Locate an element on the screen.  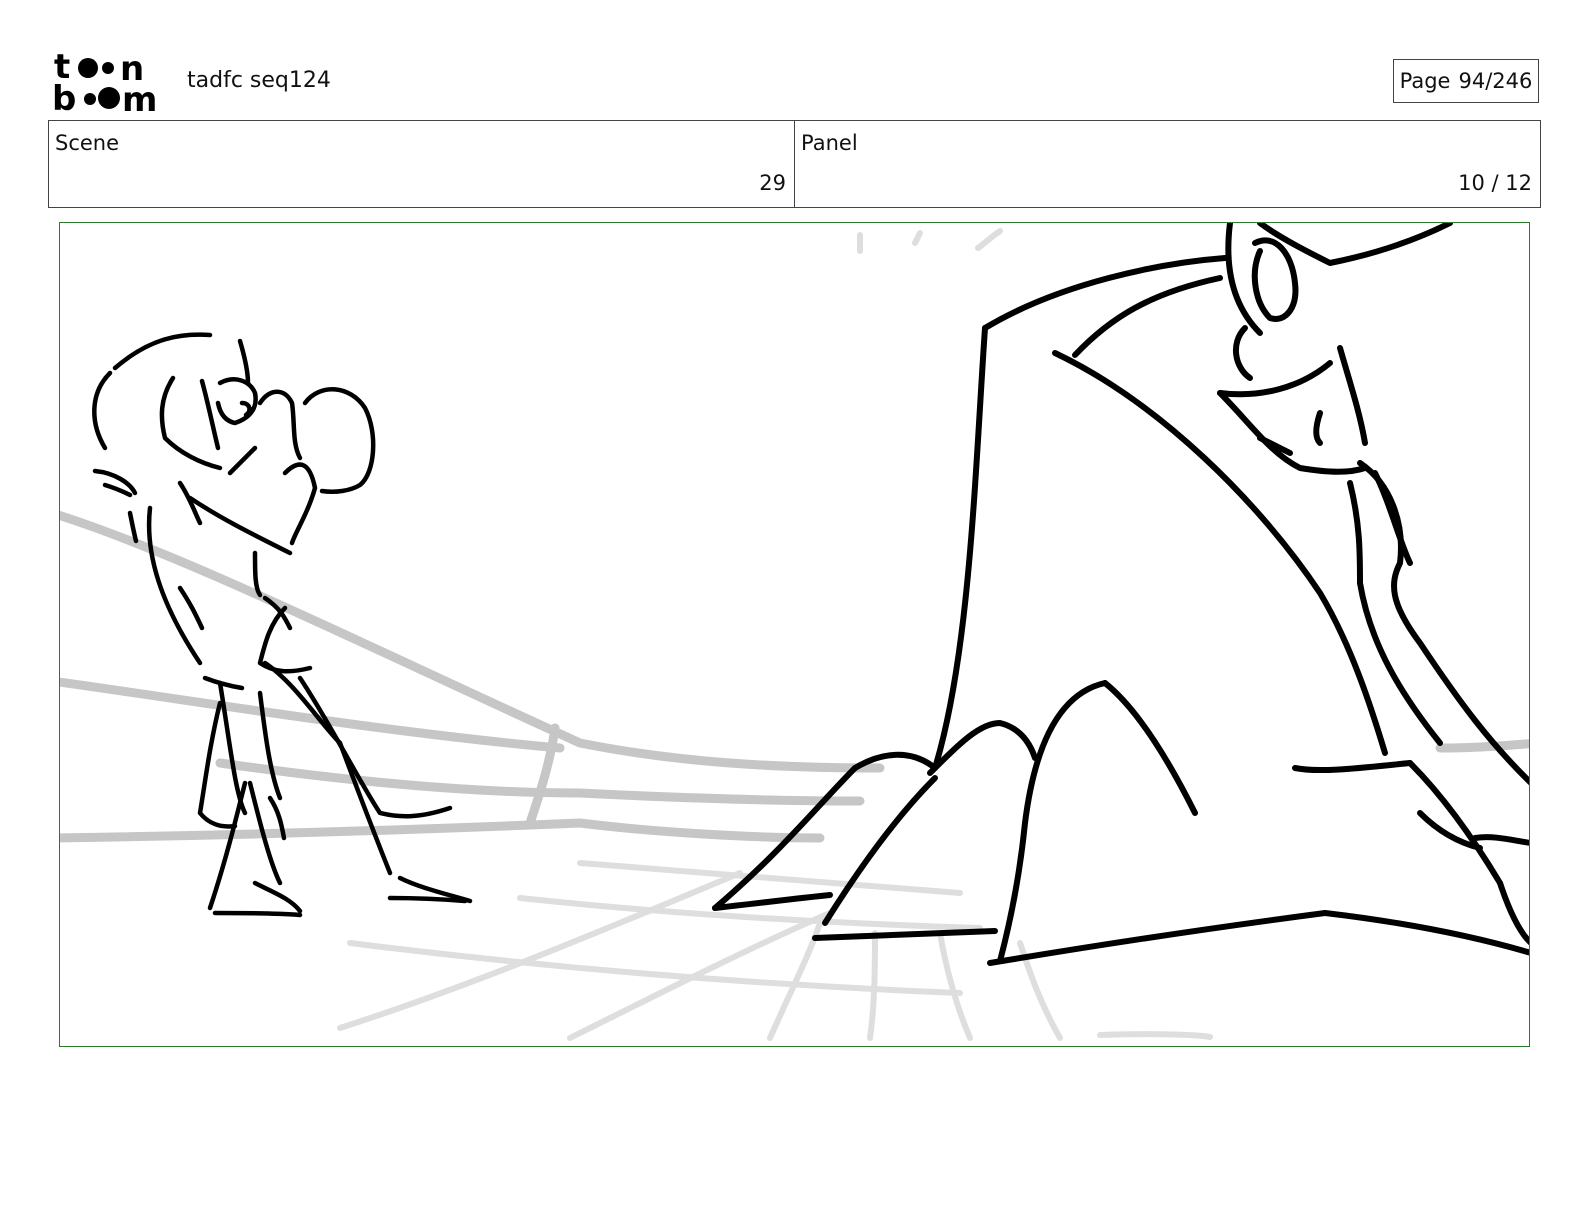
scene-number: 29 is located at coordinates (772, 183).